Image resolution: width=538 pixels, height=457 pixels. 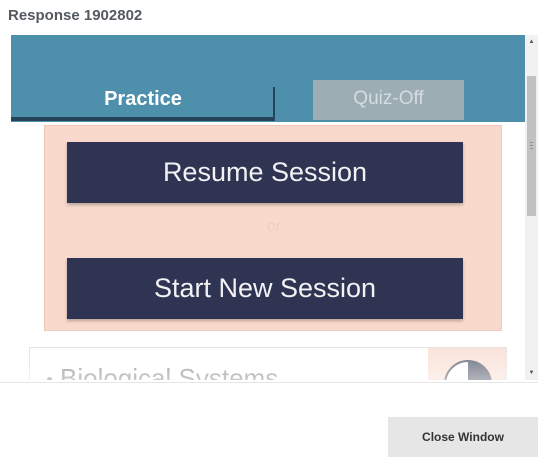 I want to click on topic-card: Biological Systems, so click(x=268, y=363).